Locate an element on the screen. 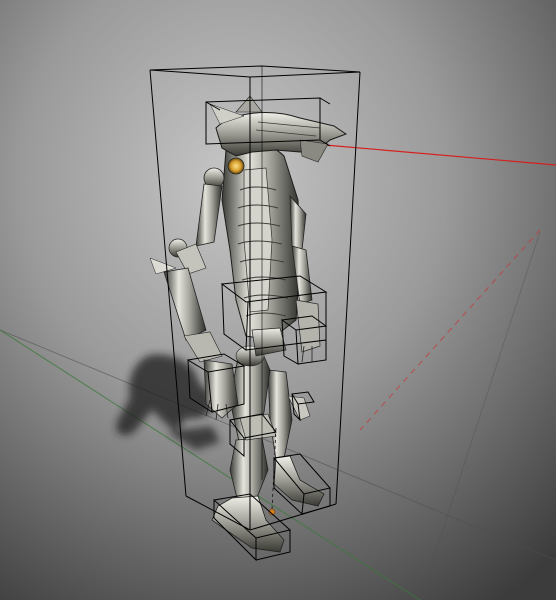  robot-eye is located at coordinates (236, 166).